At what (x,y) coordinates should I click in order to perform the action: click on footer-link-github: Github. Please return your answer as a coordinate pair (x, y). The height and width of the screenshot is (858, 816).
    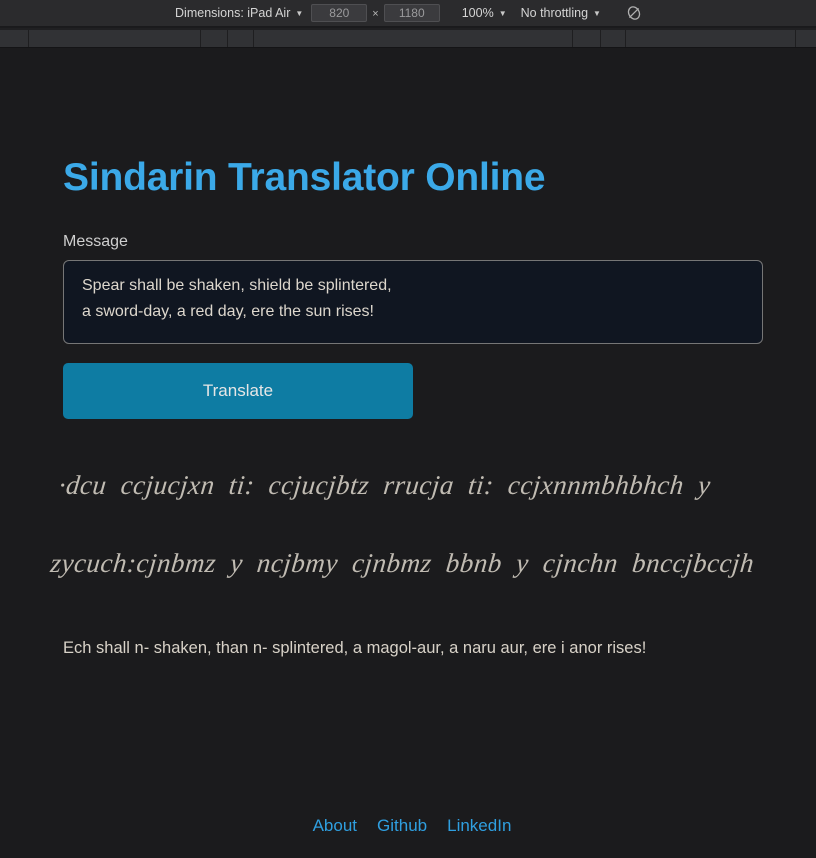
    Looking at the image, I should click on (402, 826).